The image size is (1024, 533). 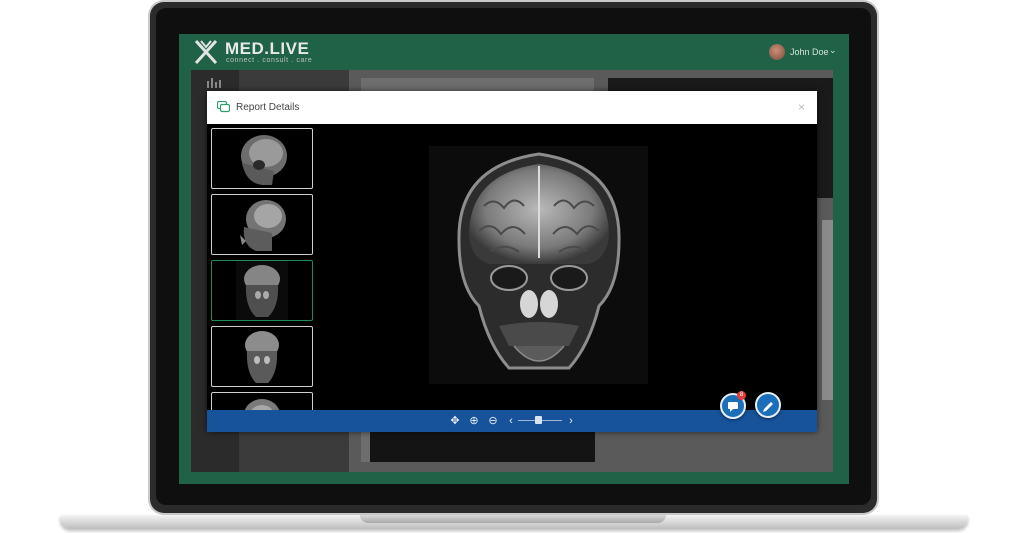 I want to click on modal-header: Report Details ×, so click(x=512, y=107).